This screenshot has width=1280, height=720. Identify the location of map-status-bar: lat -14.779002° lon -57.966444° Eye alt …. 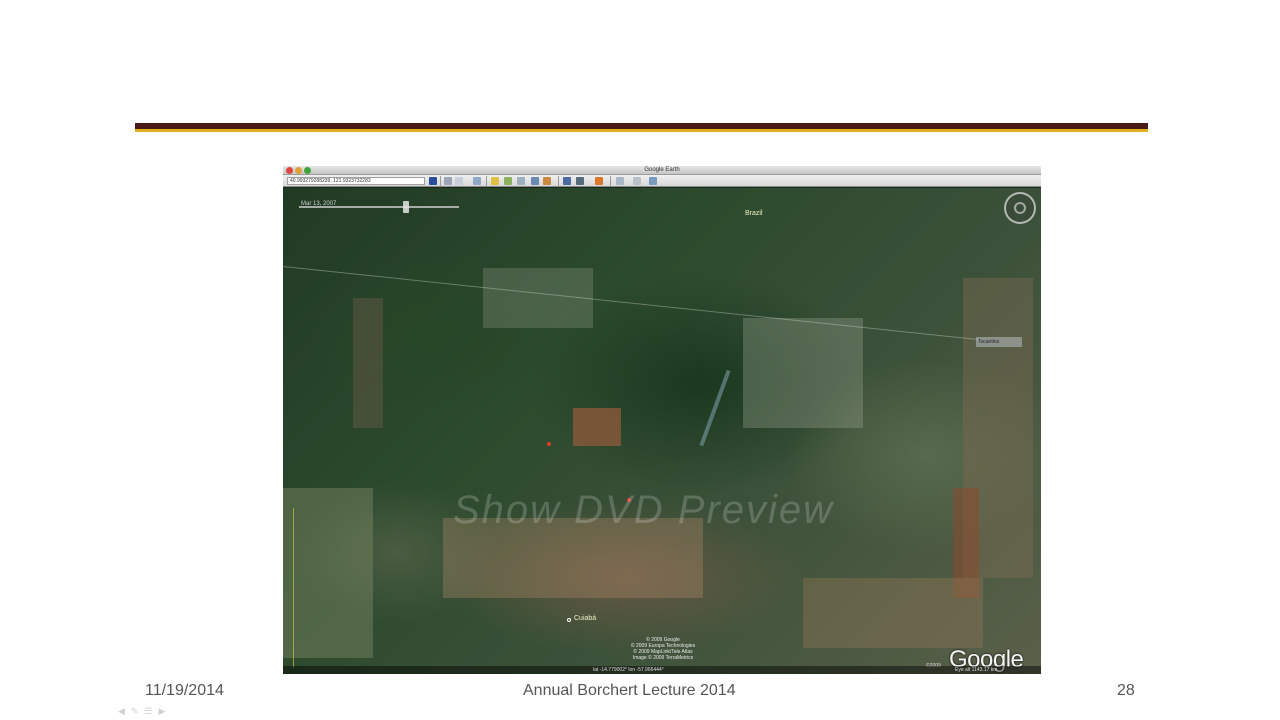
(662, 670).